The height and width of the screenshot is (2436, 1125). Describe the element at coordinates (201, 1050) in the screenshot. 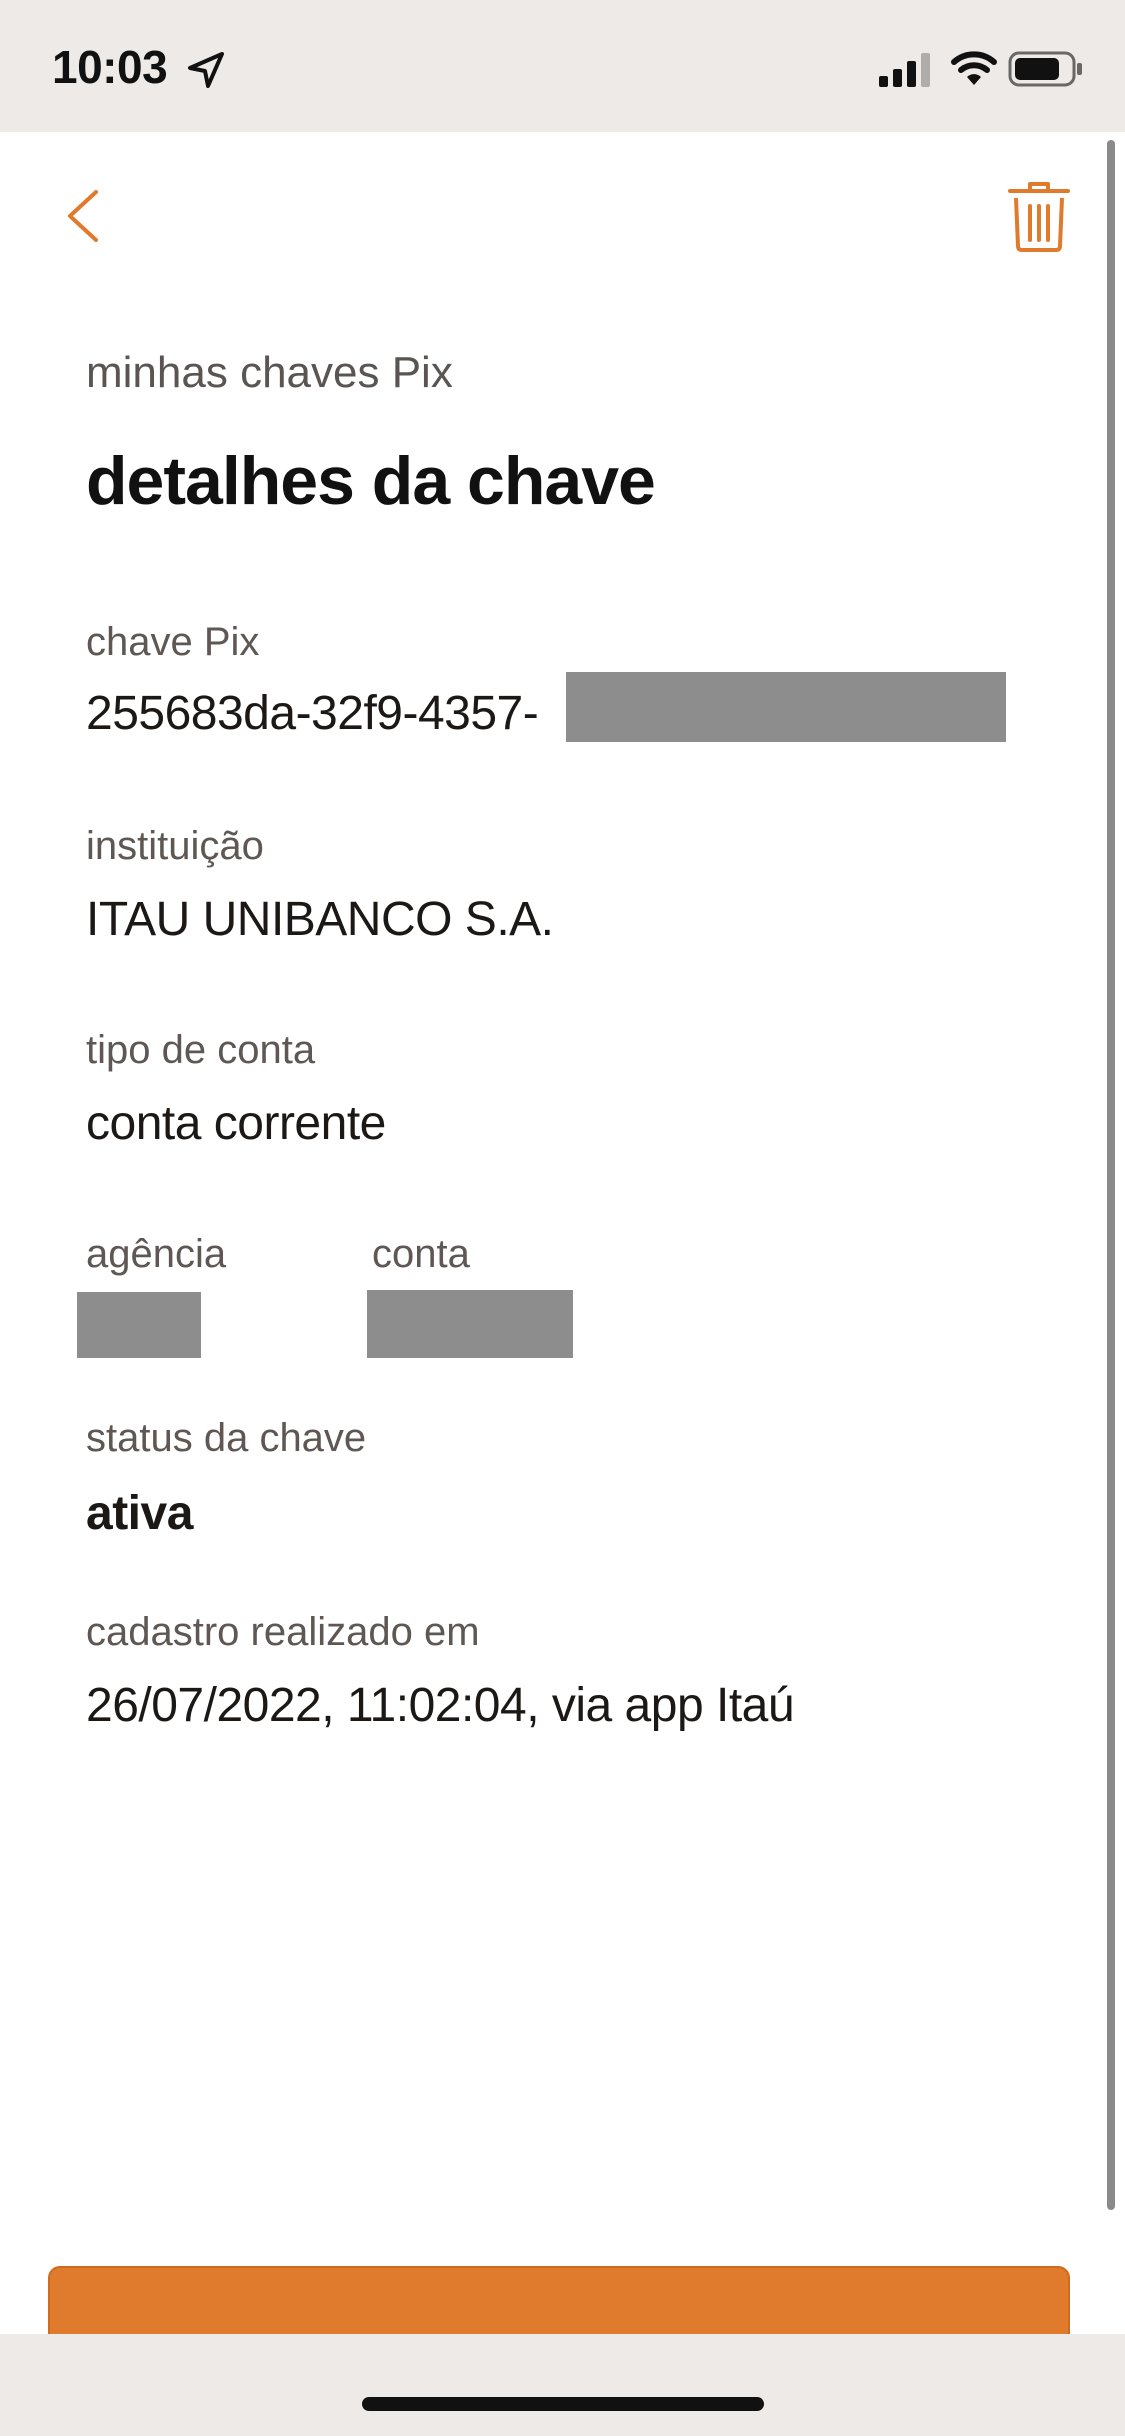

I see `account-type-label: tipo de conta` at that location.